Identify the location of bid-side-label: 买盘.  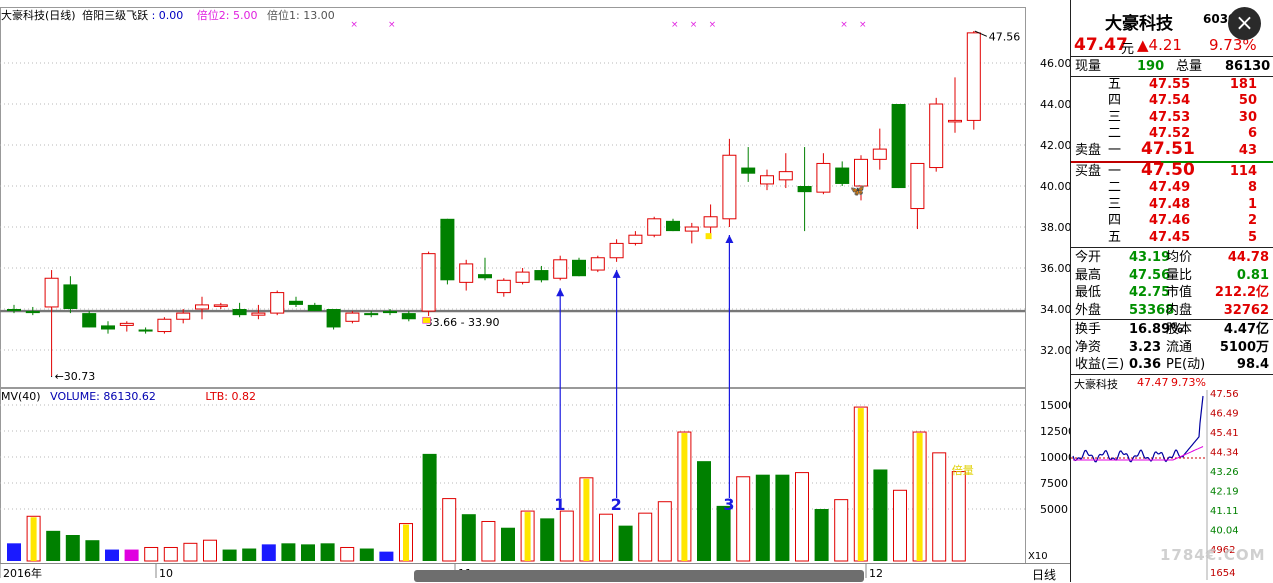
(1088, 171).